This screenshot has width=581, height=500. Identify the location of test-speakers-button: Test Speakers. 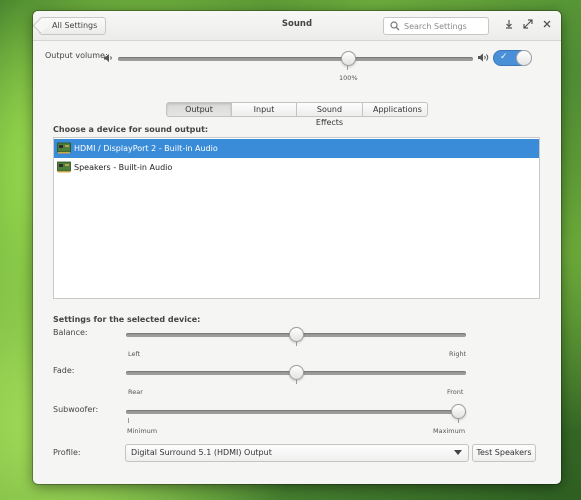
(504, 453).